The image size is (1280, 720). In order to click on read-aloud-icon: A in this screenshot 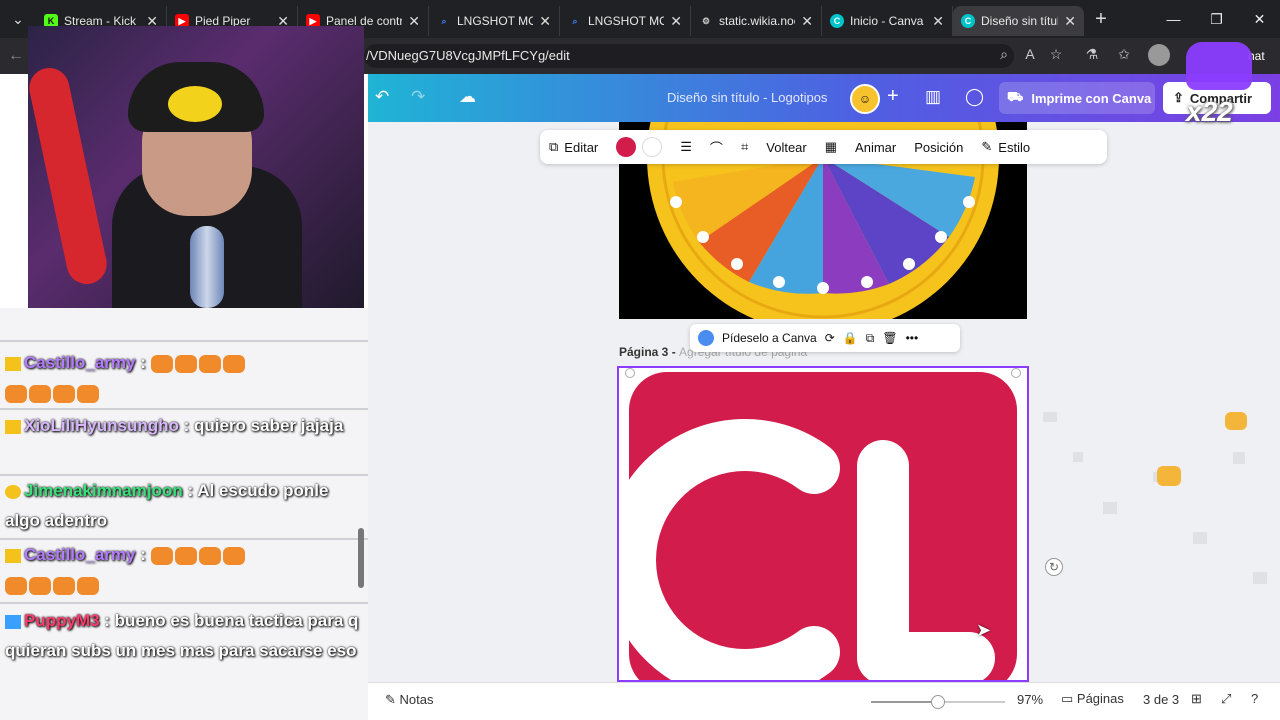, I will do `click(1030, 54)`.